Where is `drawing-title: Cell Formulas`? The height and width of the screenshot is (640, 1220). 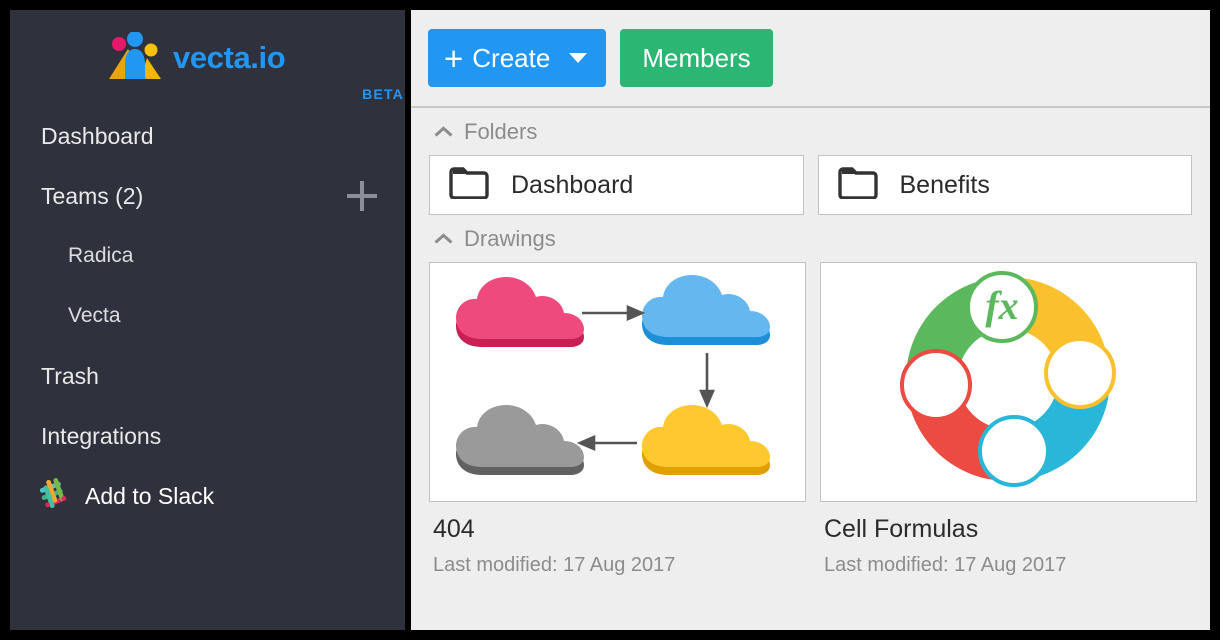 drawing-title: Cell Formulas is located at coordinates (901, 529).